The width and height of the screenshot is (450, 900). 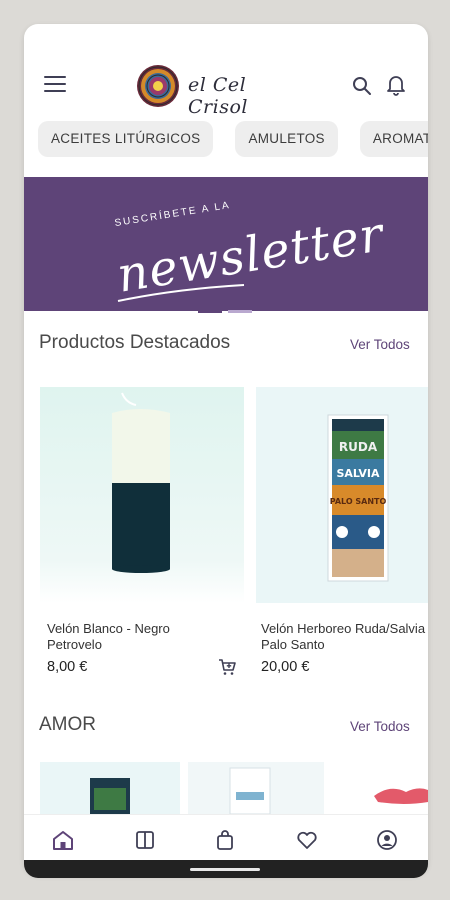 I want to click on packet-label-salvia: SALVIA, so click(x=358, y=473).